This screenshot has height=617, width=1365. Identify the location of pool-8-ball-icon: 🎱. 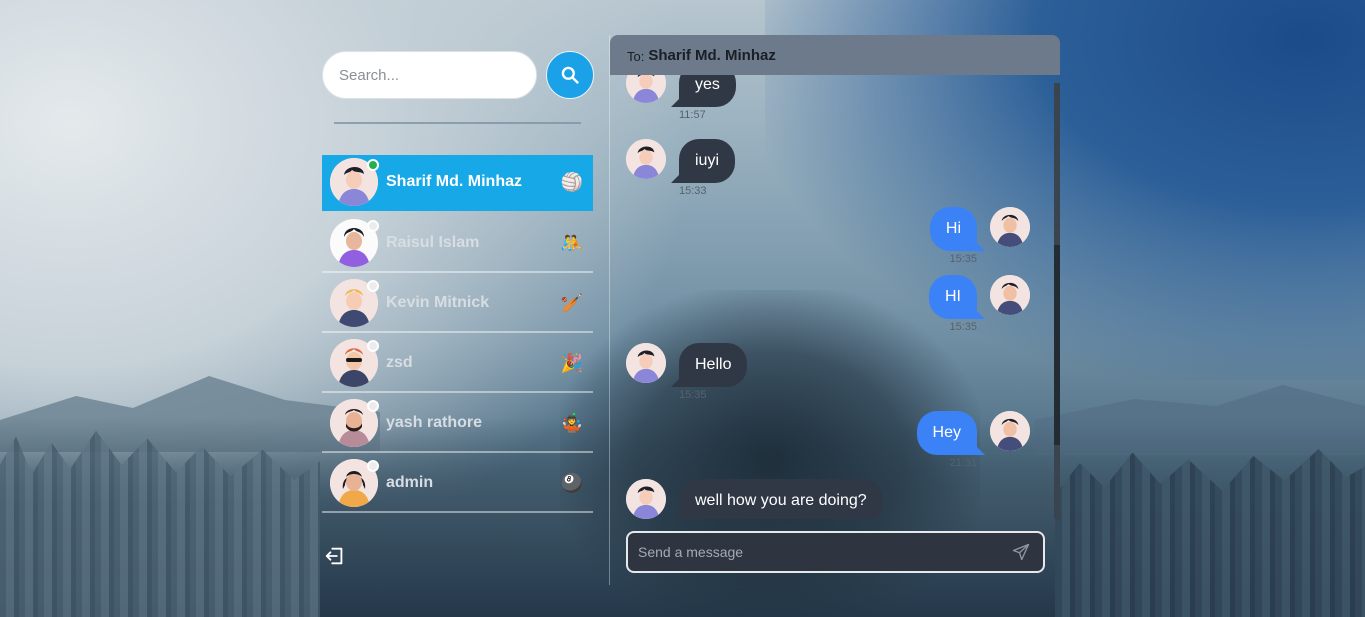
(572, 482).